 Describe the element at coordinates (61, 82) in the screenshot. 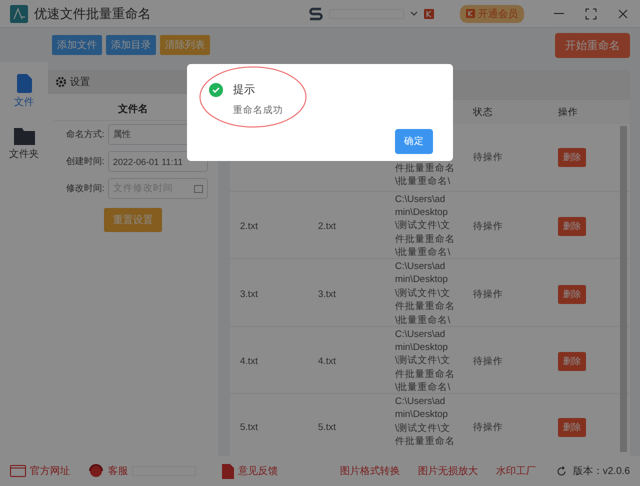

I see `settings-icon` at that location.